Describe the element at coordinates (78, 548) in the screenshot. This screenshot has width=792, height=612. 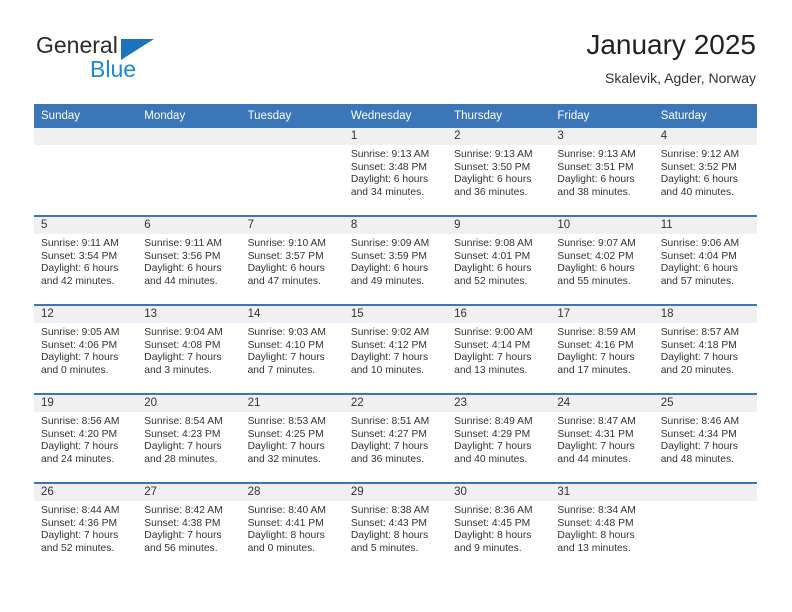
I see `daylight-text-line2: and 52 minutes.` at that location.